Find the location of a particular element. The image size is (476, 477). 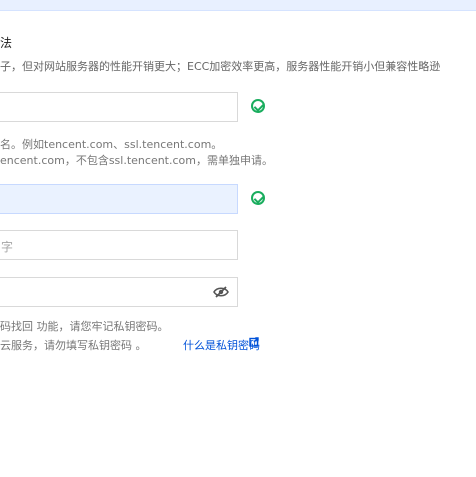

text-input-placeholder: 字 is located at coordinates (7, 247).